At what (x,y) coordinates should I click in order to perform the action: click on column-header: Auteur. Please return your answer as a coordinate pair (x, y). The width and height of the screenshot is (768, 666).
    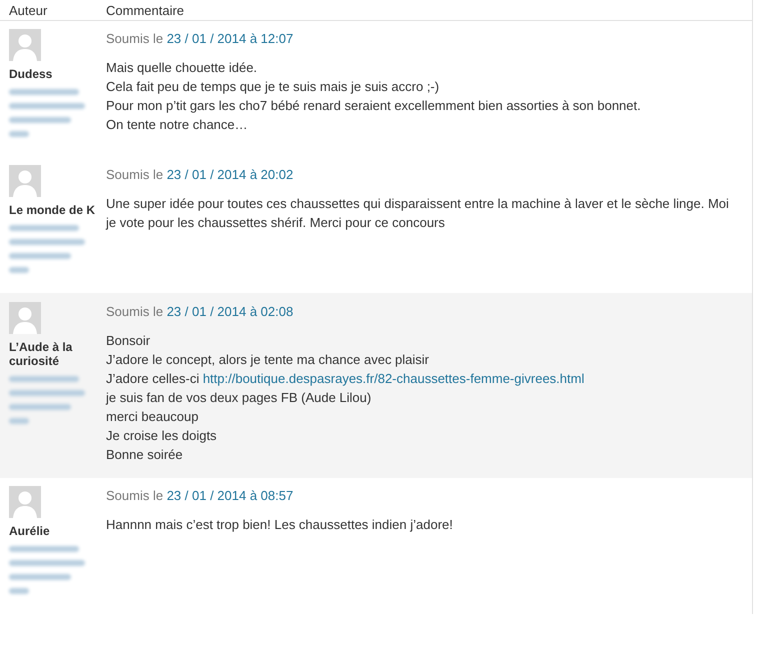
    Looking at the image, I should click on (28, 10).